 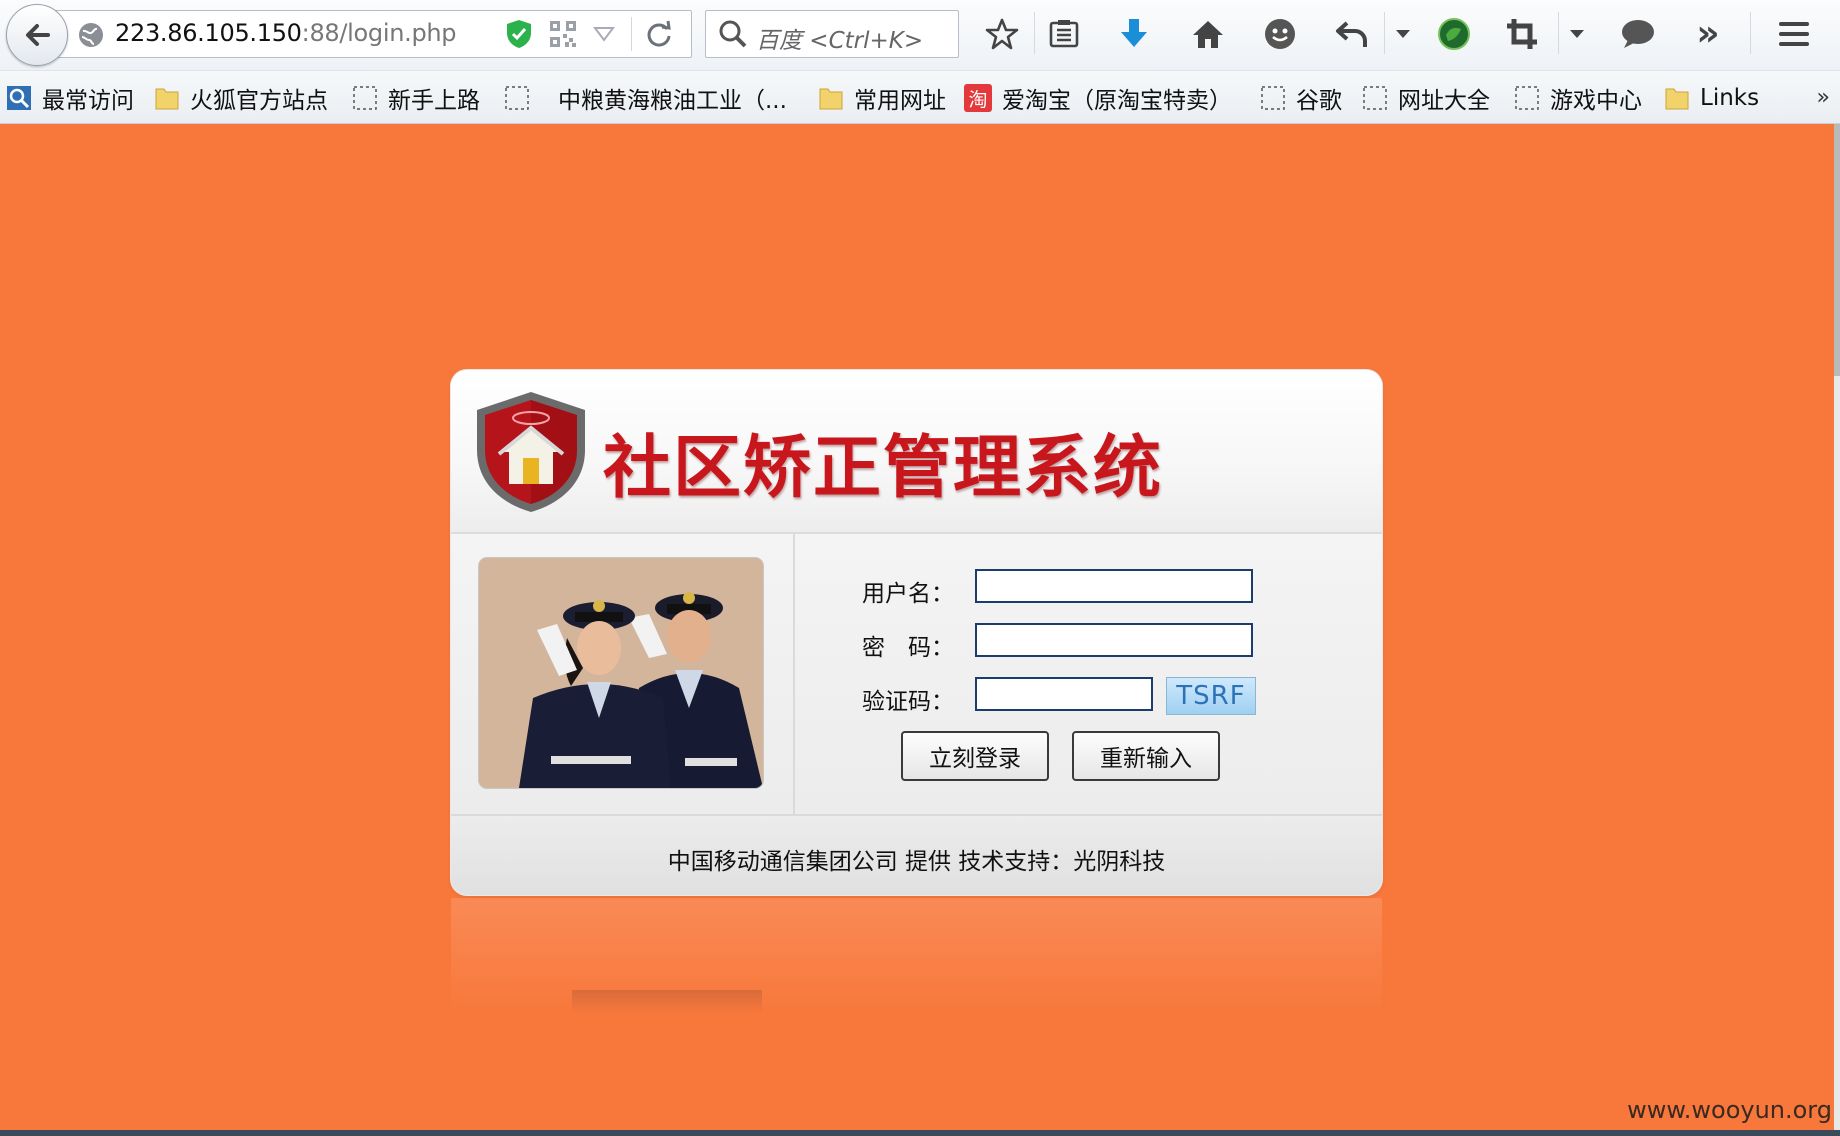 I want to click on captcha-input, so click(x=1064, y=694).